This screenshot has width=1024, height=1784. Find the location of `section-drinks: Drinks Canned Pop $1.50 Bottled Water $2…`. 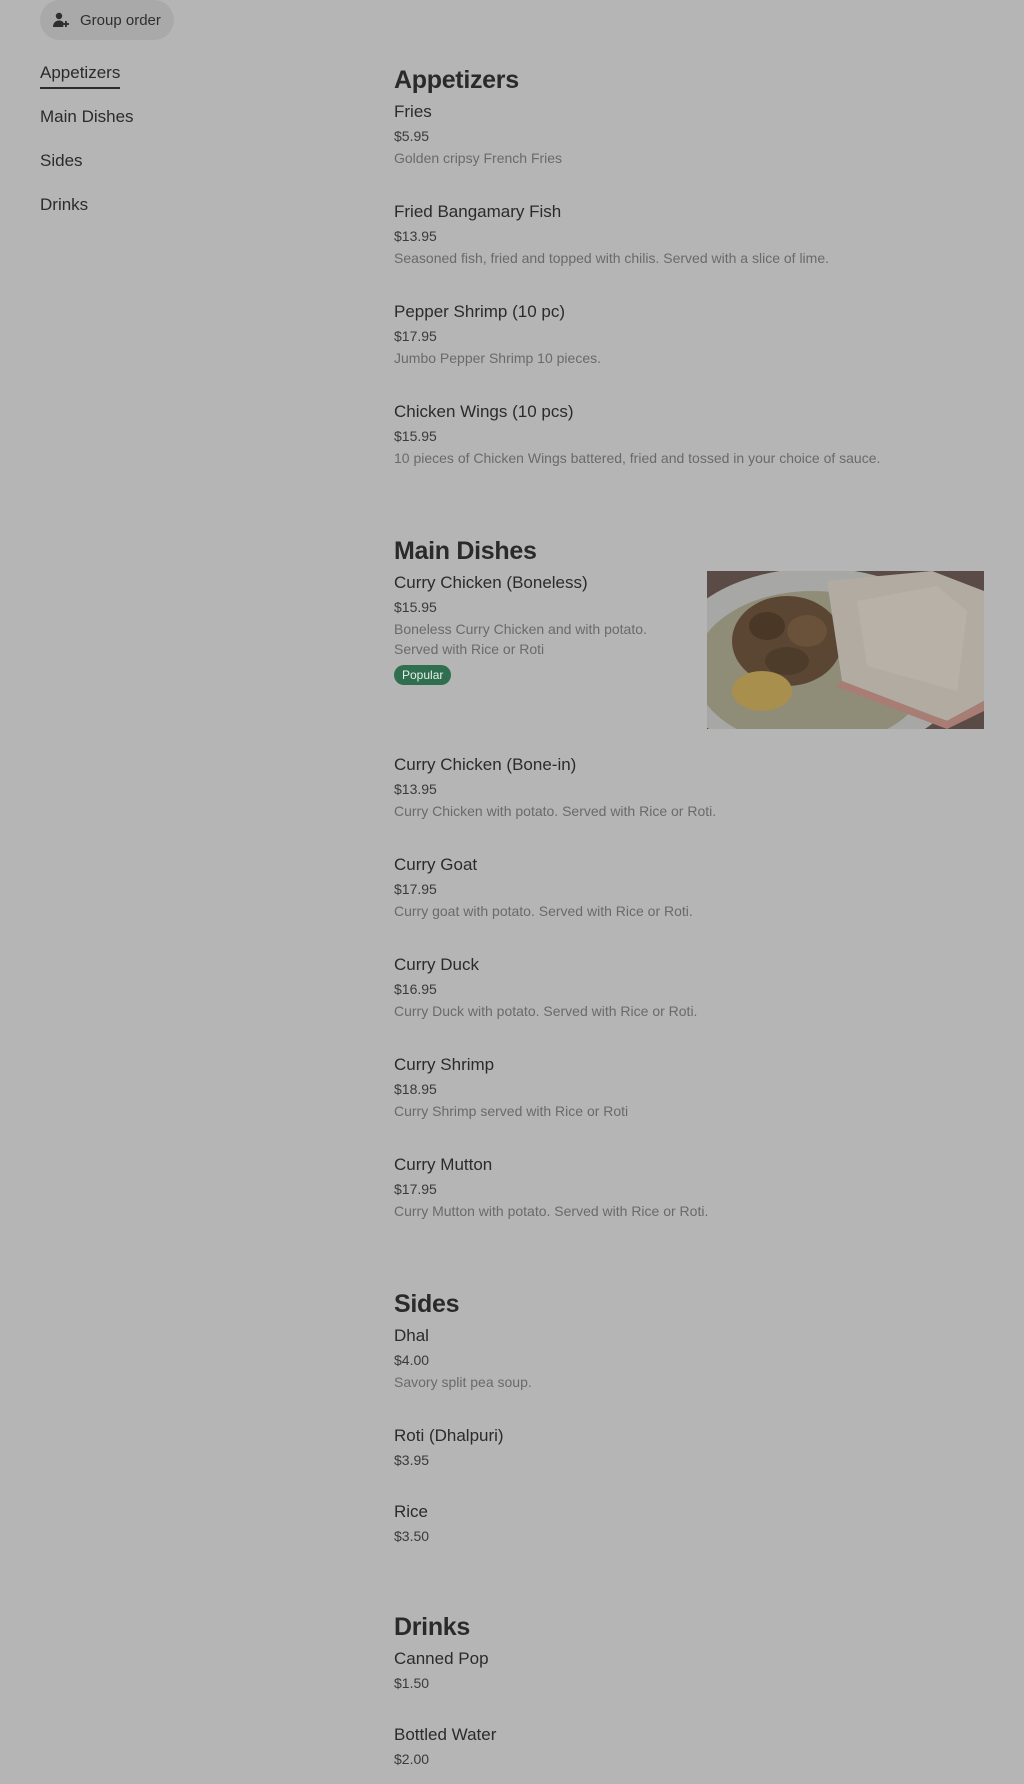

section-drinks: Drinks Canned Pop $1.50 Bottled Water $2… is located at coordinates (689, 1695).